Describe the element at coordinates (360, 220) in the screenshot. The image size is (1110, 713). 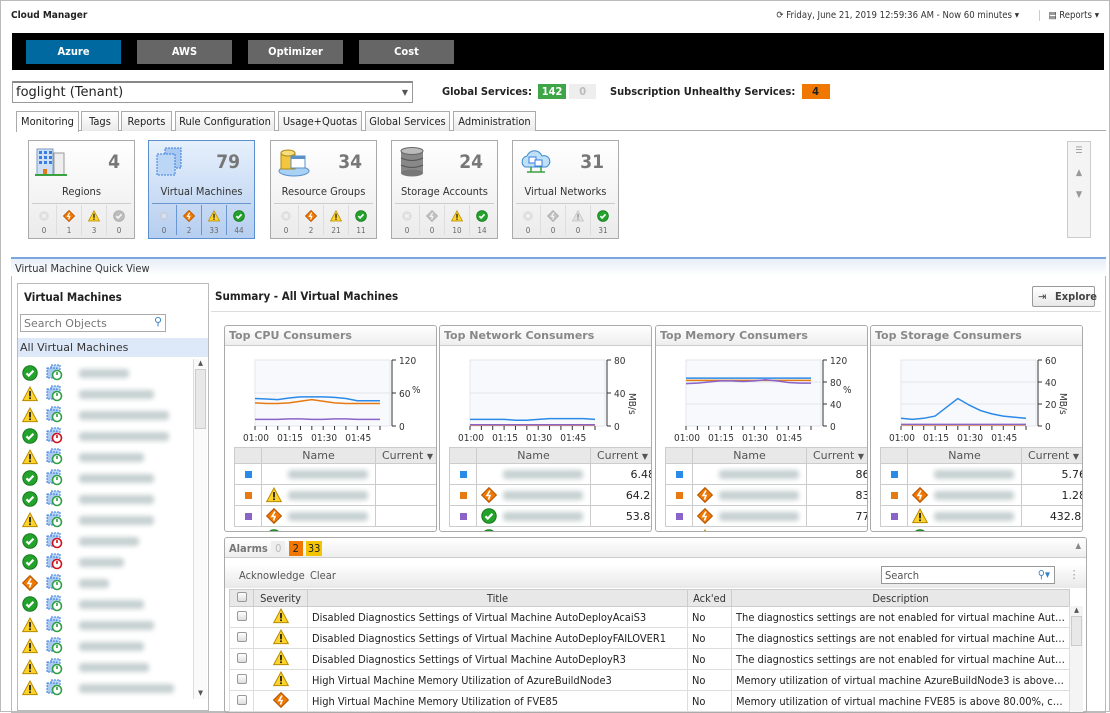
I see `tile-state-ok: 11` at that location.